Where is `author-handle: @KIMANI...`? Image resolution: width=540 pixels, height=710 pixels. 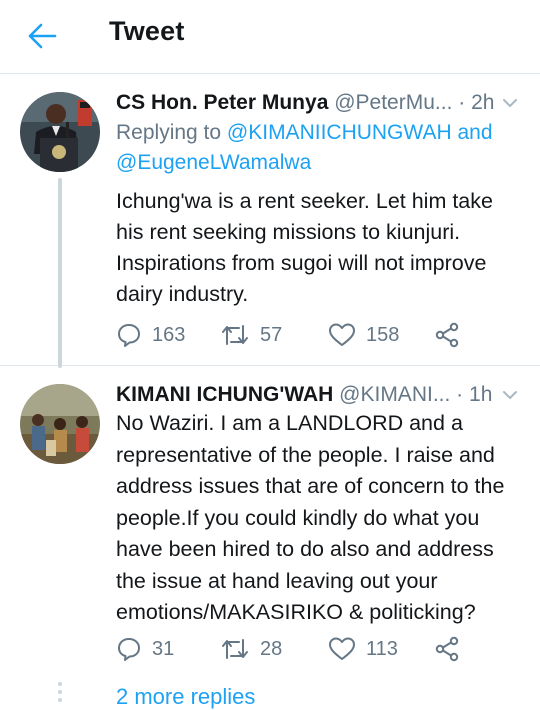 author-handle: @KIMANI... is located at coordinates (394, 394).